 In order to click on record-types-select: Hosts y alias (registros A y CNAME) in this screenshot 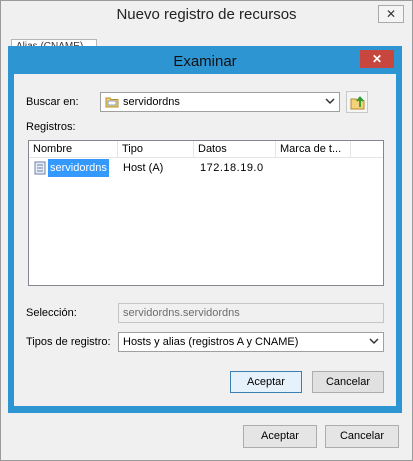, I will do `click(251, 342)`.